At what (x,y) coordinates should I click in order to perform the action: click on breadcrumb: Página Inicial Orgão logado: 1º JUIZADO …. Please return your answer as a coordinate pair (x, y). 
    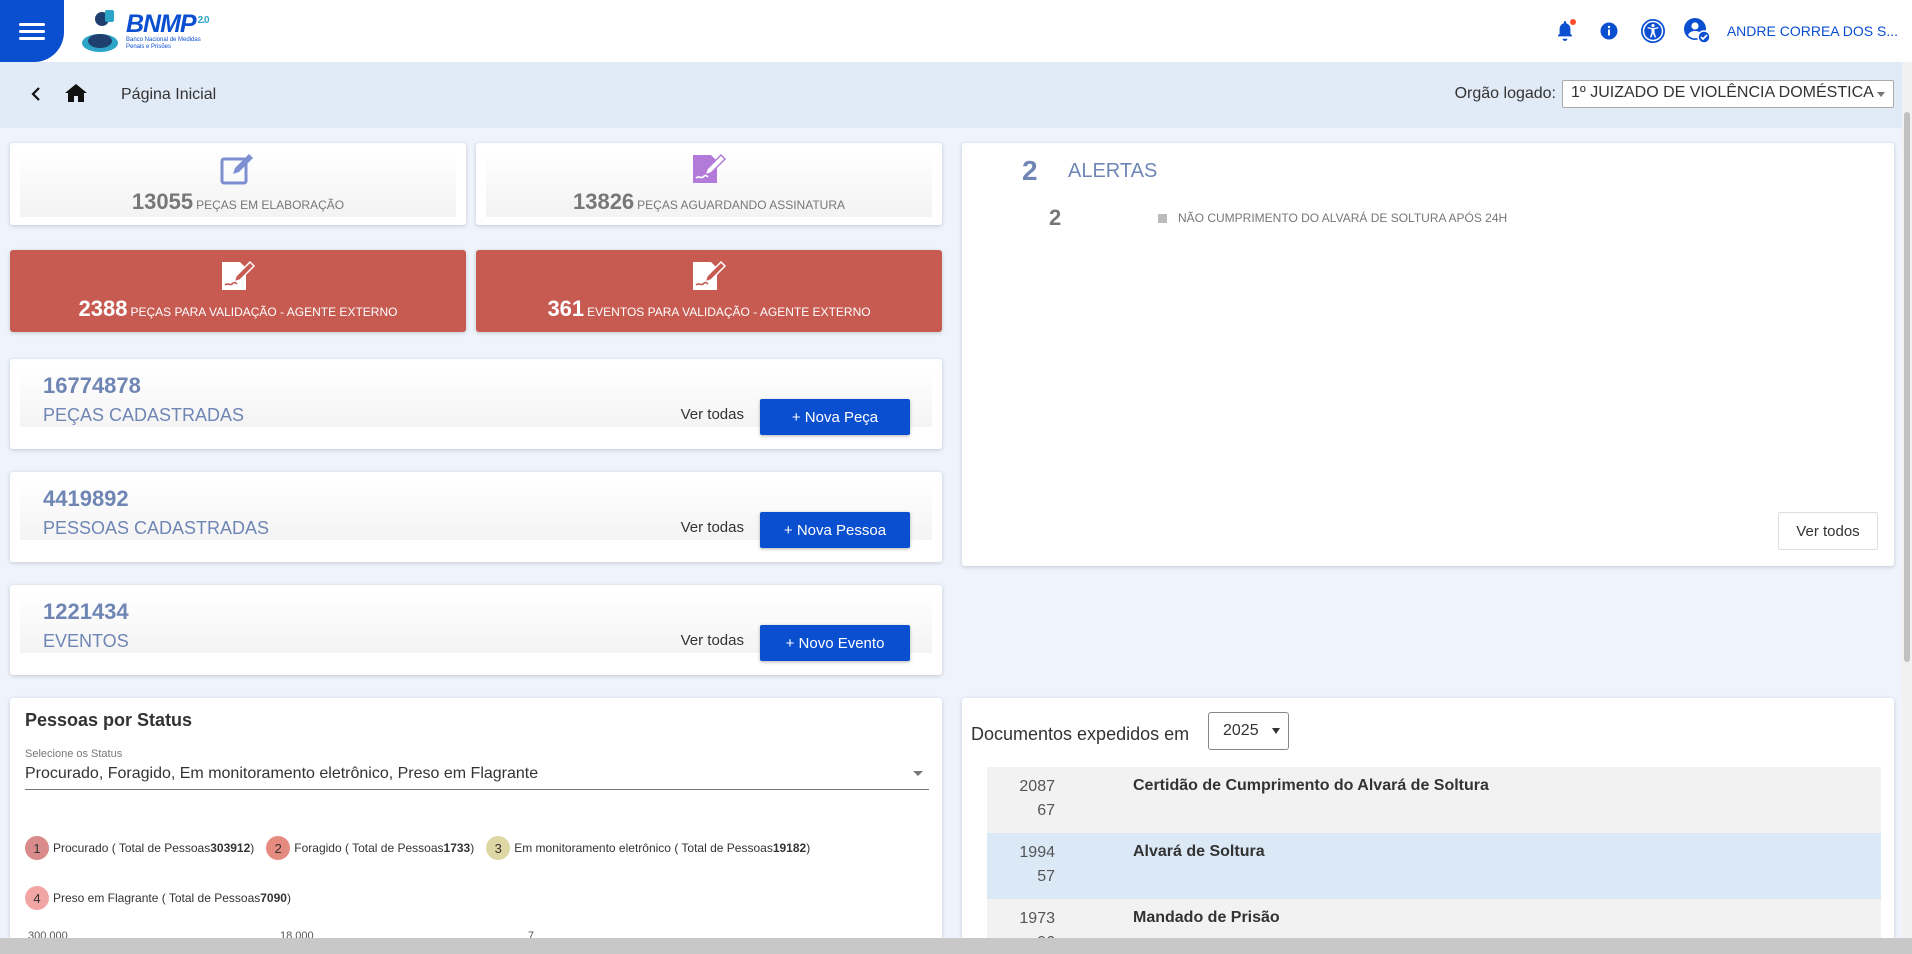
    Looking at the image, I should click on (956, 95).